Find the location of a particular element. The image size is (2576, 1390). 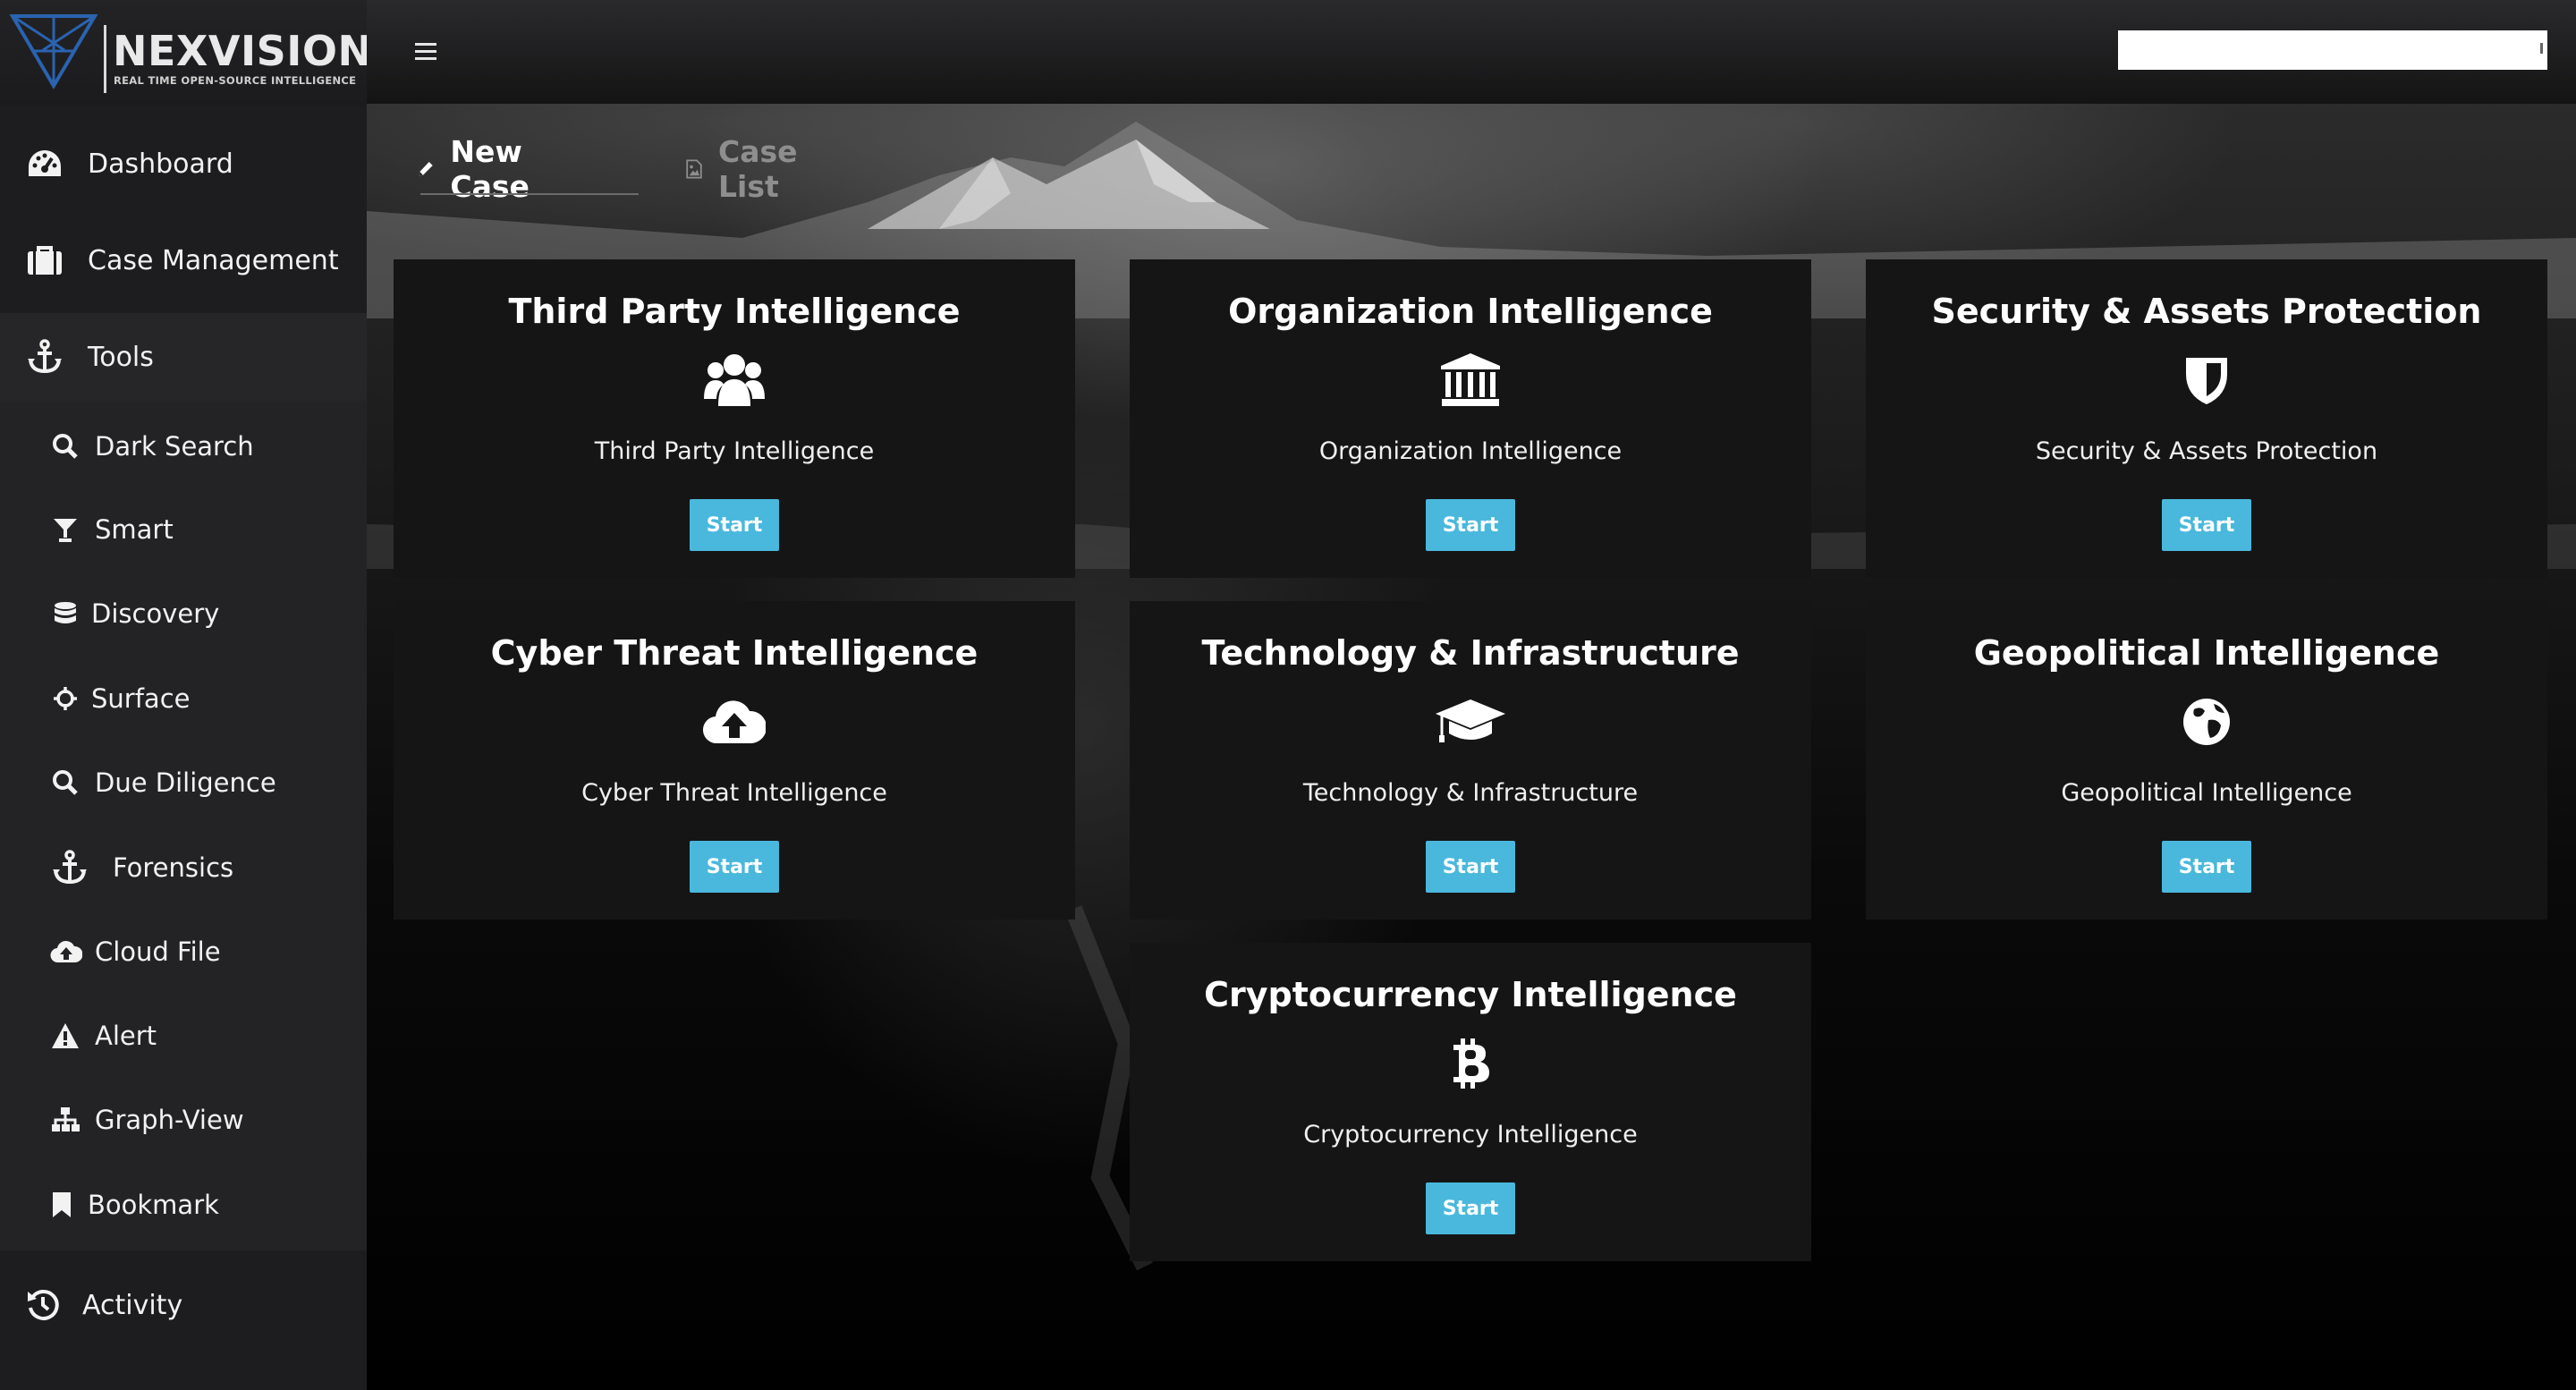

filter-icon is located at coordinates (65, 529).